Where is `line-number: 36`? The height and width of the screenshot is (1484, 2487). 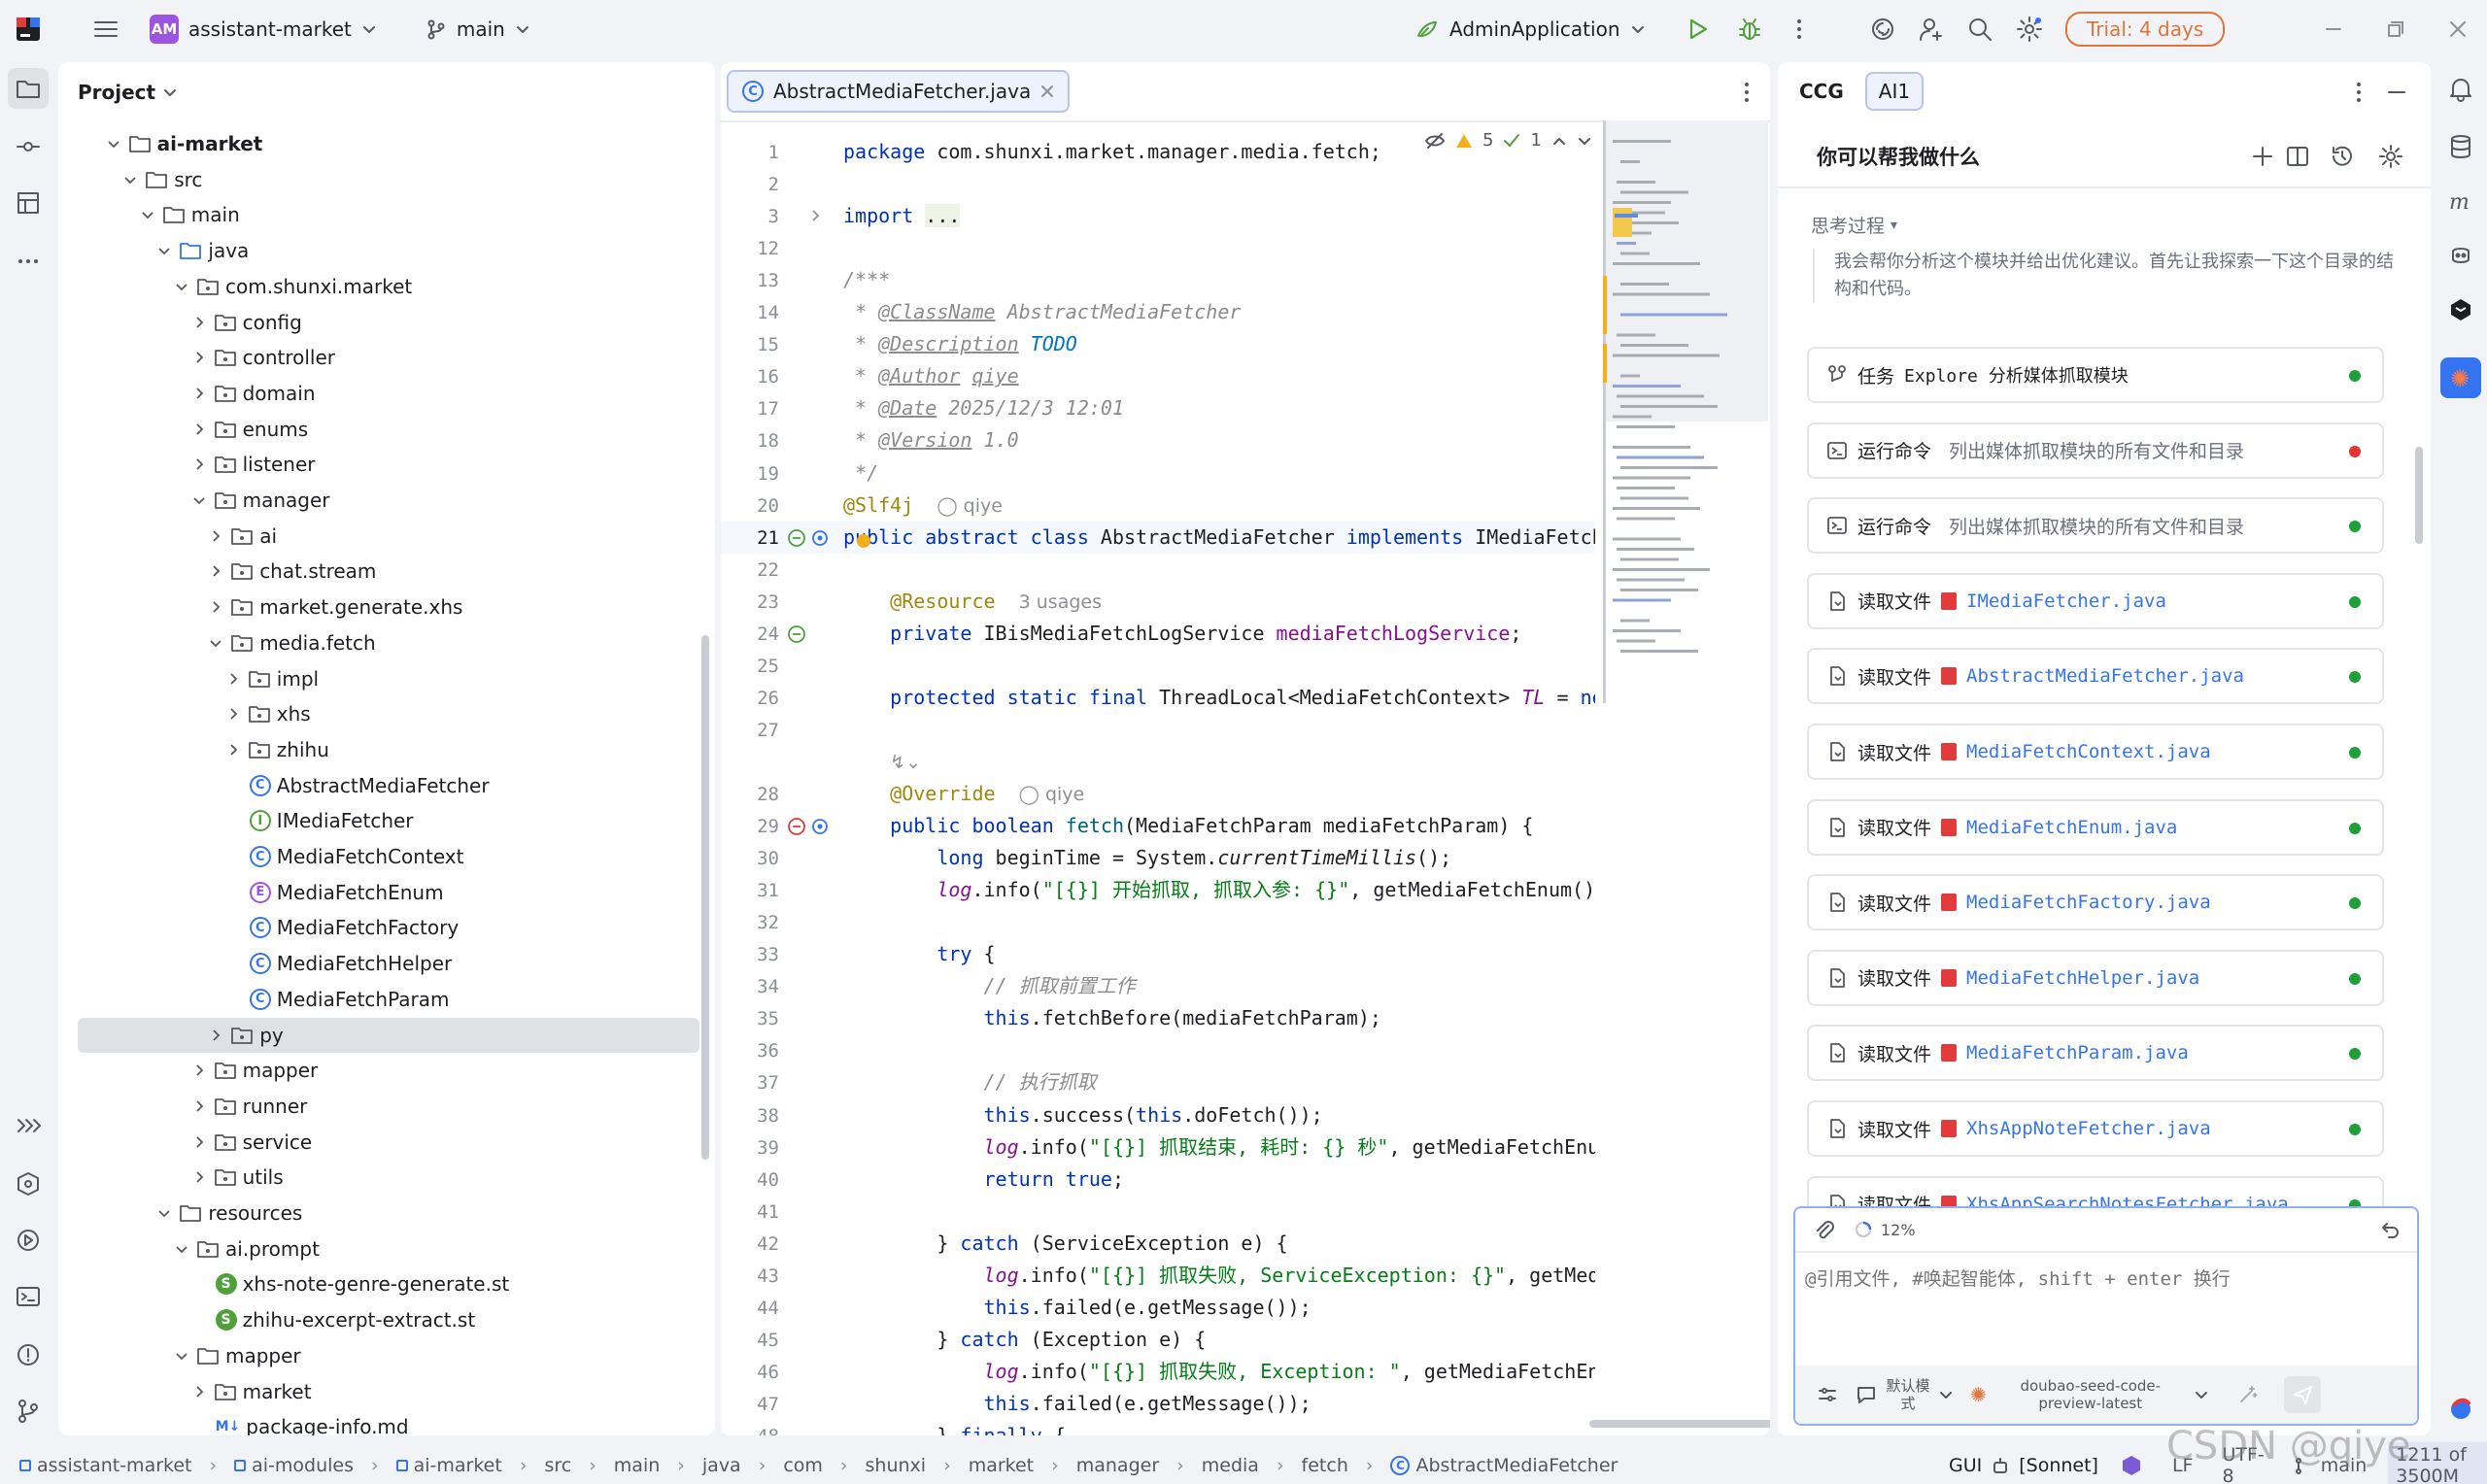 line-number: 36 is located at coordinates (750, 1051).